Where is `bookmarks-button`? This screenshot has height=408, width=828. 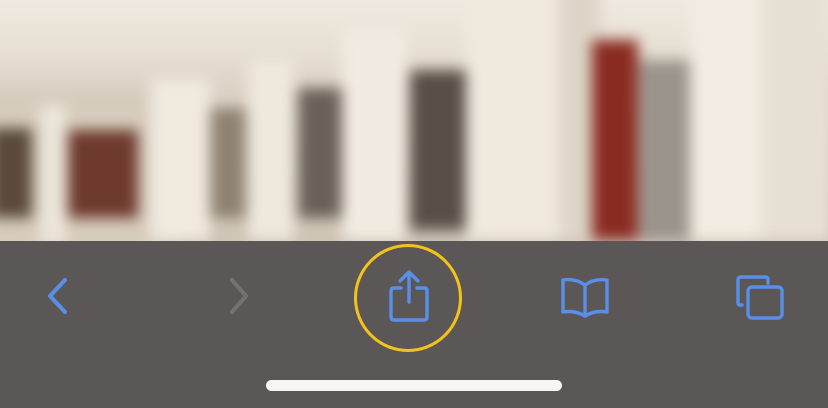 bookmarks-button is located at coordinates (585, 297).